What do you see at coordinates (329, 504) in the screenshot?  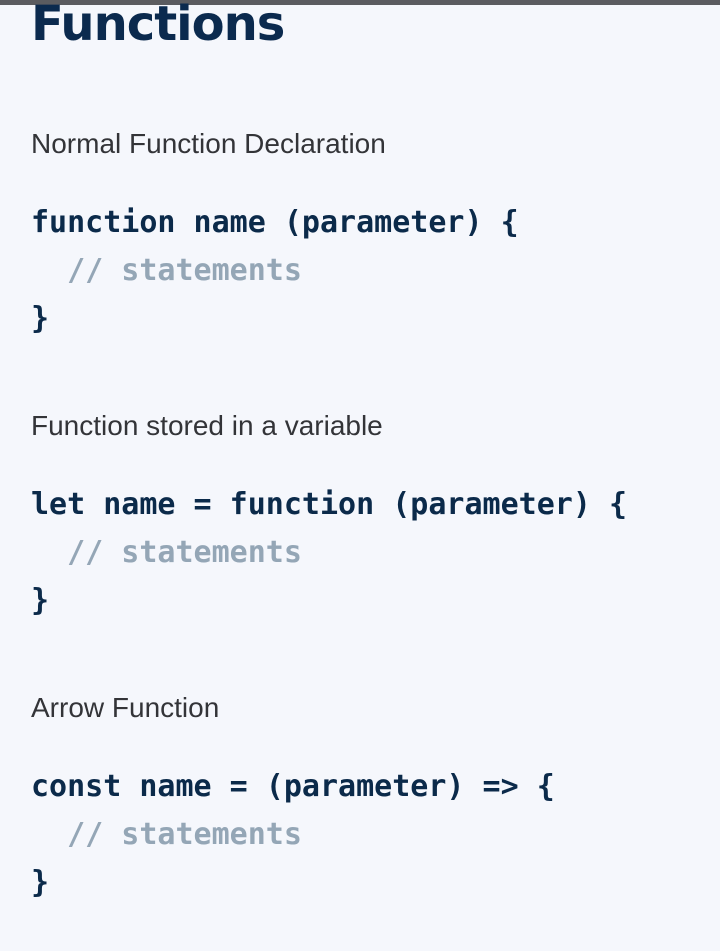 I see `code-line: let name = function (parameter) {` at bounding box center [329, 504].